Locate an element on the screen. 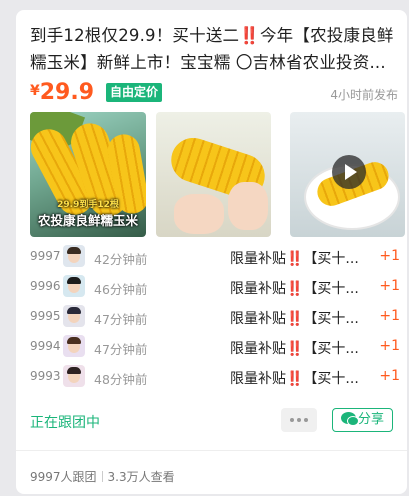 The width and height of the screenshot is (409, 496). share-button: 分享 is located at coordinates (362, 420).